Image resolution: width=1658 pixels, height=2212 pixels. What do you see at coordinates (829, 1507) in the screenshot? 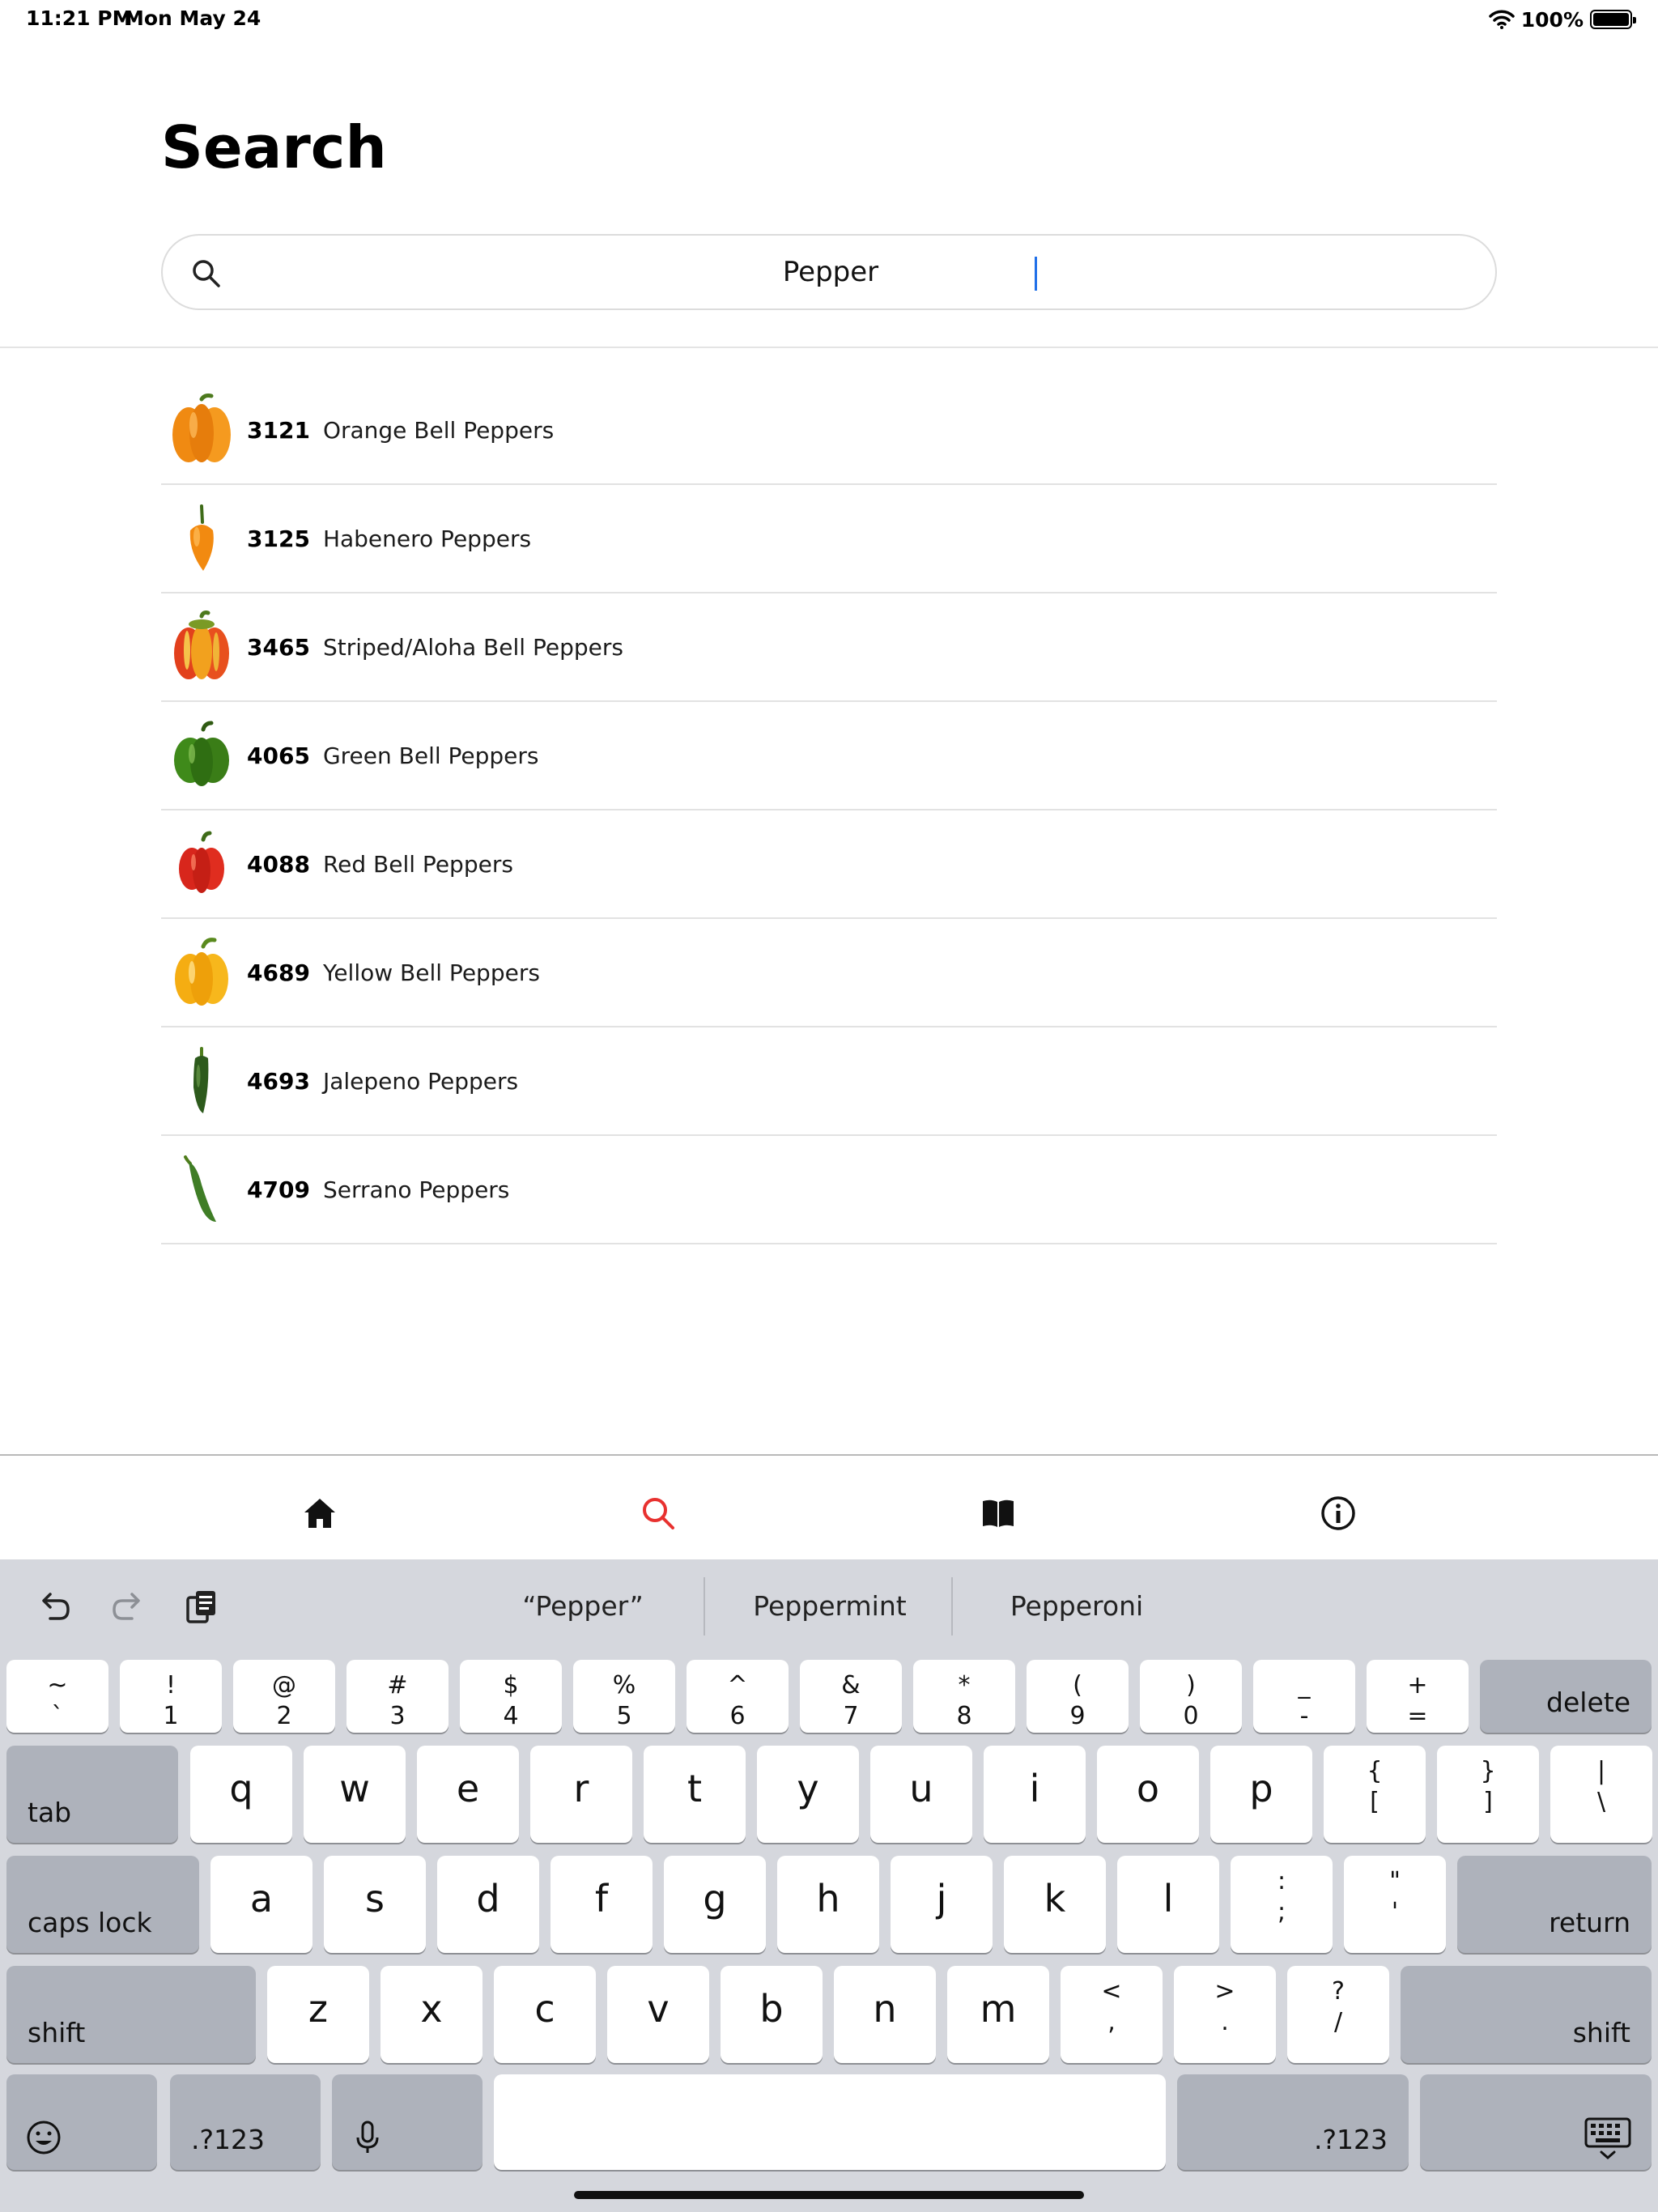
I see `tab-bar` at bounding box center [829, 1507].